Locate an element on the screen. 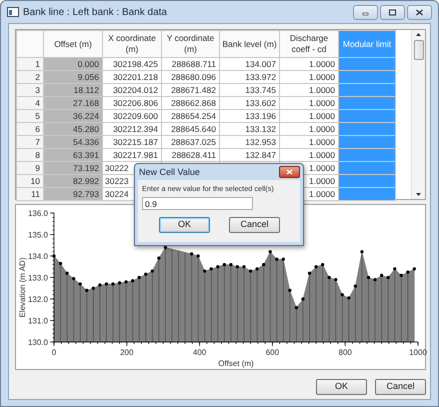  scroll-up-icon is located at coordinates (418, 34).